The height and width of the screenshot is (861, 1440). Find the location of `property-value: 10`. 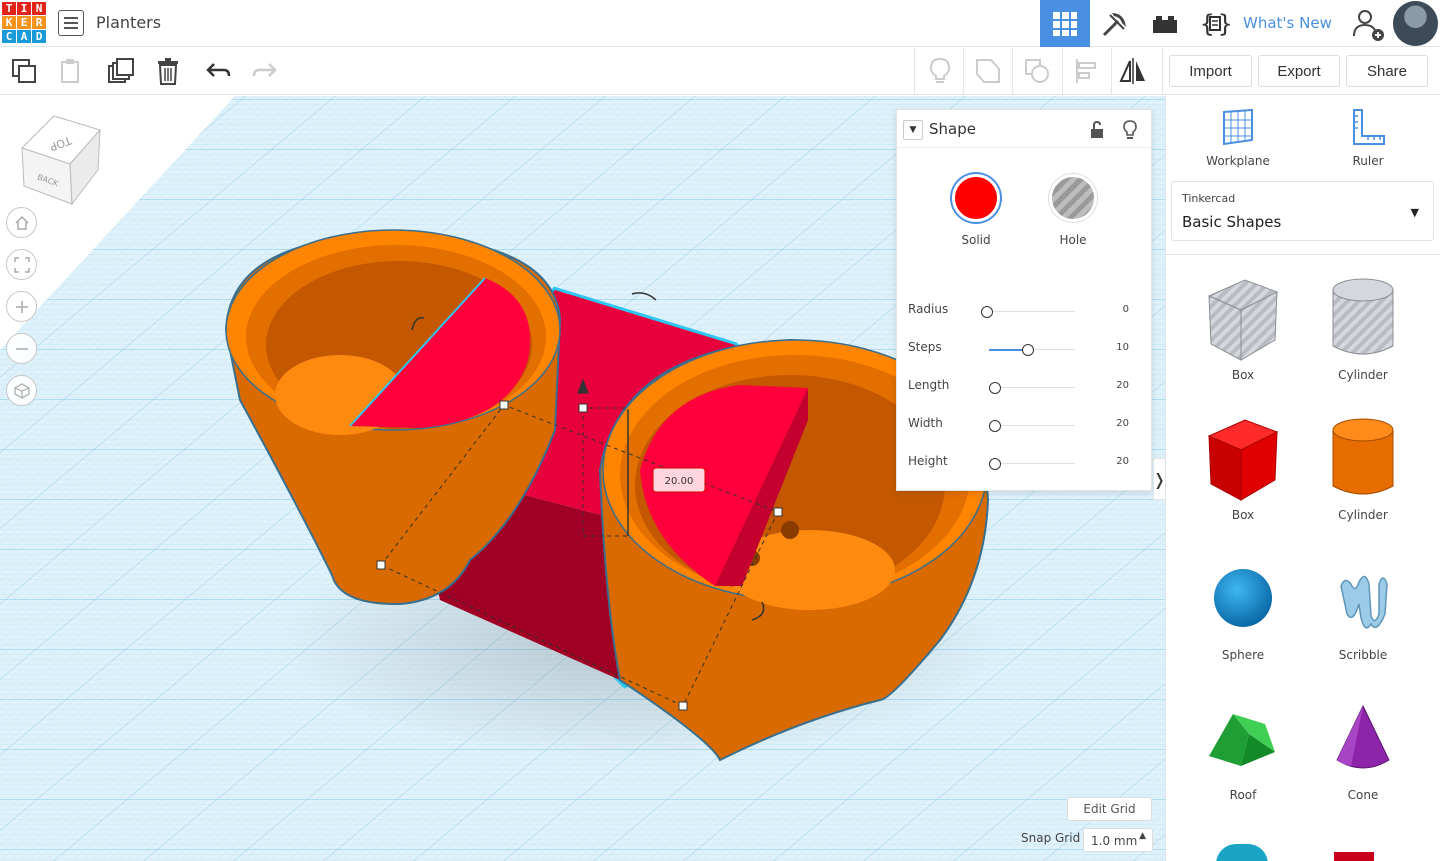

property-value: 10 is located at coordinates (1122, 347).